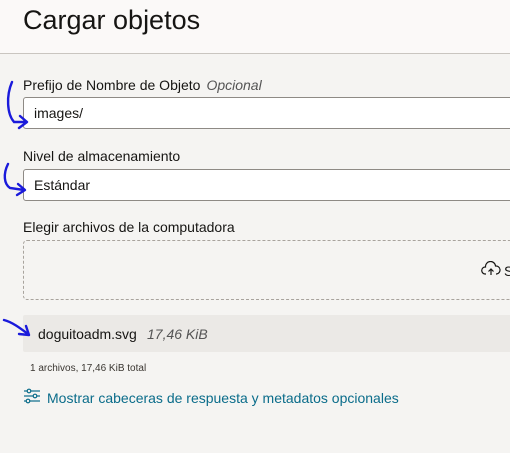  Describe the element at coordinates (87, 334) in the screenshot. I see `file-name: doguitoadm.svg` at that location.